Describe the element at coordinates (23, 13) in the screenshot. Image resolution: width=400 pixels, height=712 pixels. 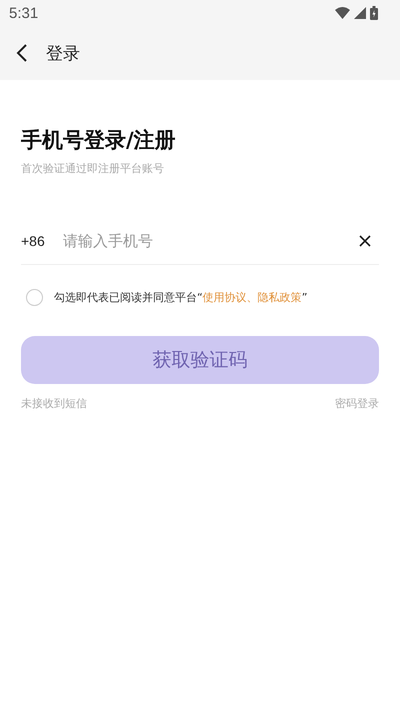
I see `status-time: 5:31` at that location.